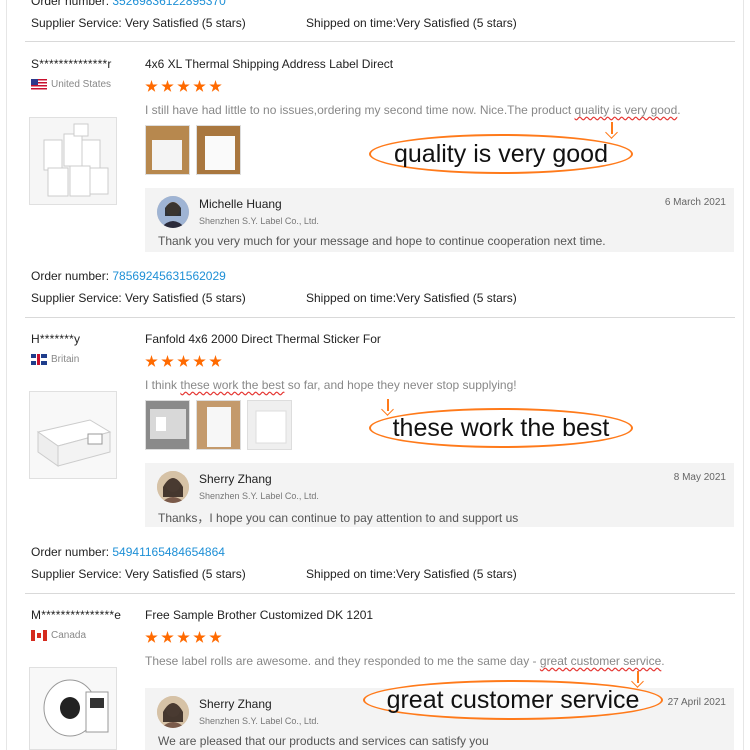 This screenshot has width=750, height=750. What do you see at coordinates (76, 615) in the screenshot?
I see `buyer-name: M***************e` at bounding box center [76, 615].